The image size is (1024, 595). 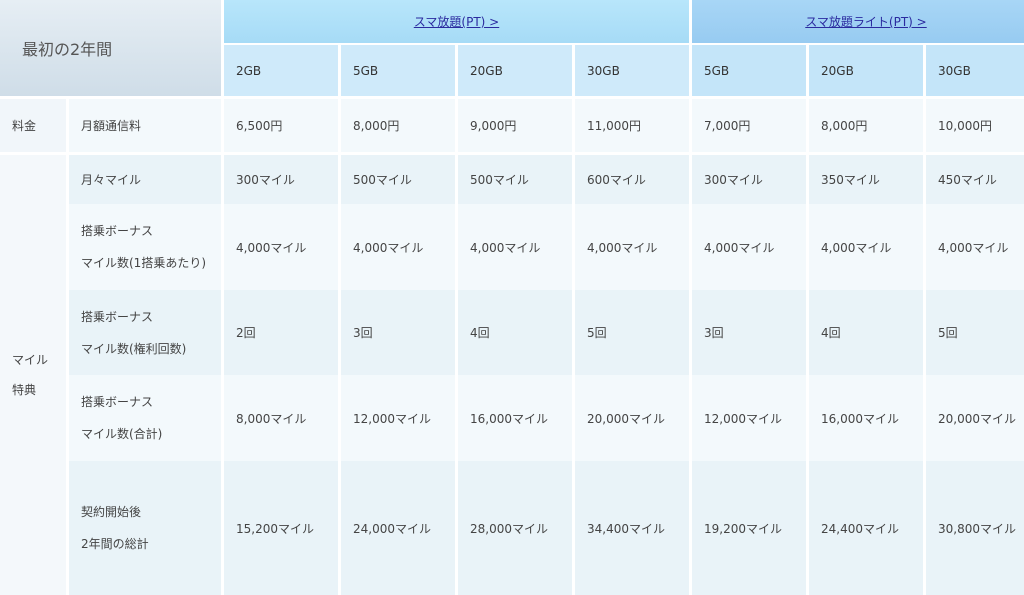 What do you see at coordinates (866, 179) in the screenshot?
I see `table-cell: 350マイル` at bounding box center [866, 179].